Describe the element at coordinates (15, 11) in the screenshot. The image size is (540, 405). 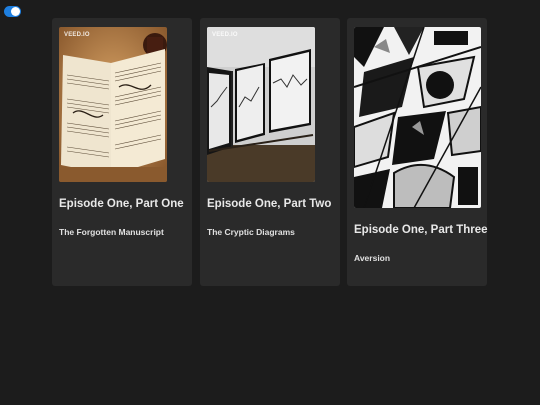
I see `toggle-knob` at that location.